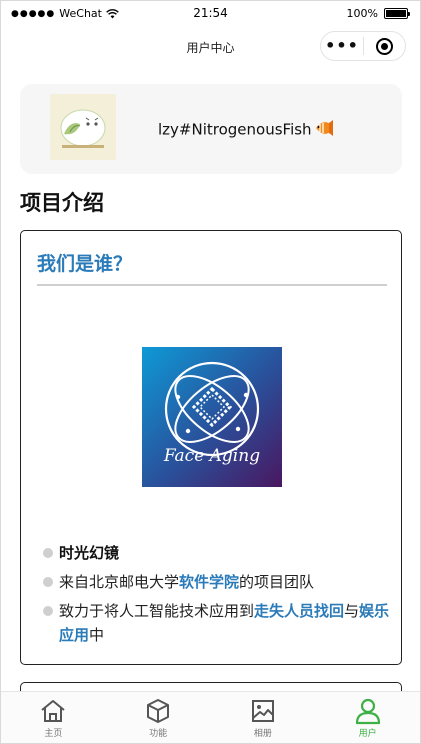 The image size is (421, 744). Describe the element at coordinates (119, 582) in the screenshot. I see `bullet-text: 来自北京邮电大学` at that location.